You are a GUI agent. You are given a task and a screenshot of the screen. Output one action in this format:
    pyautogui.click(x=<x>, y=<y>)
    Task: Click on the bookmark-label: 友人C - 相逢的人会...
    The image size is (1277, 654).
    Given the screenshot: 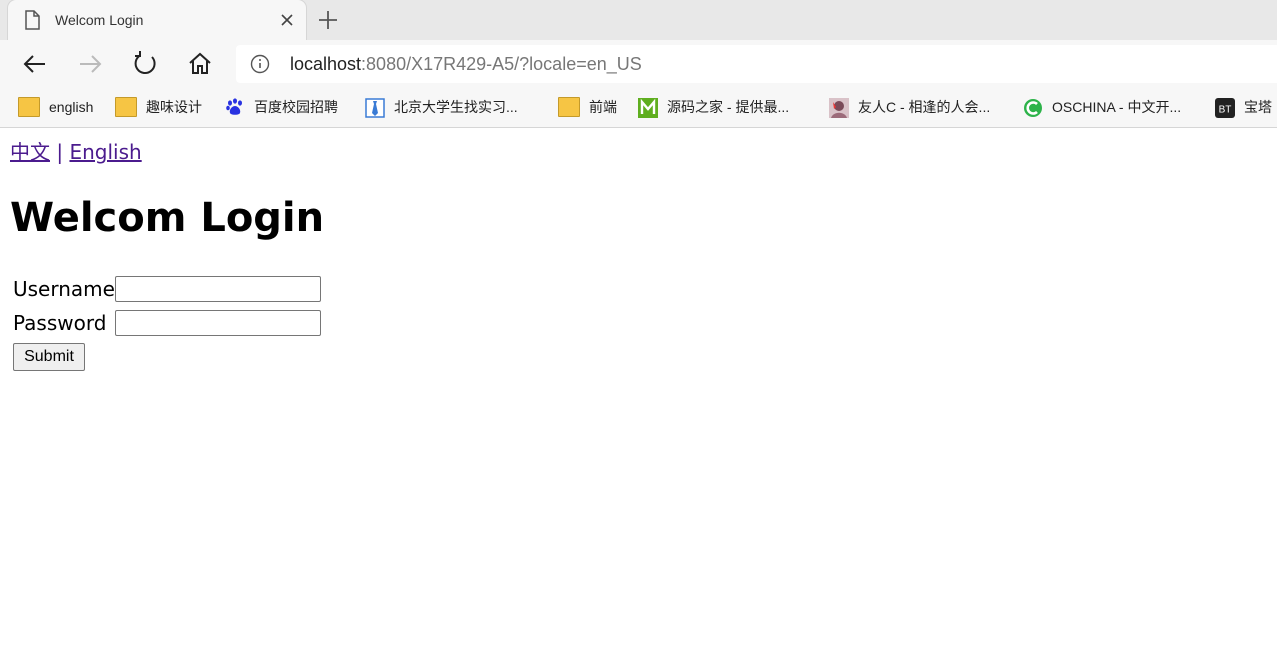 What is the action you would take?
    pyautogui.click(x=924, y=107)
    